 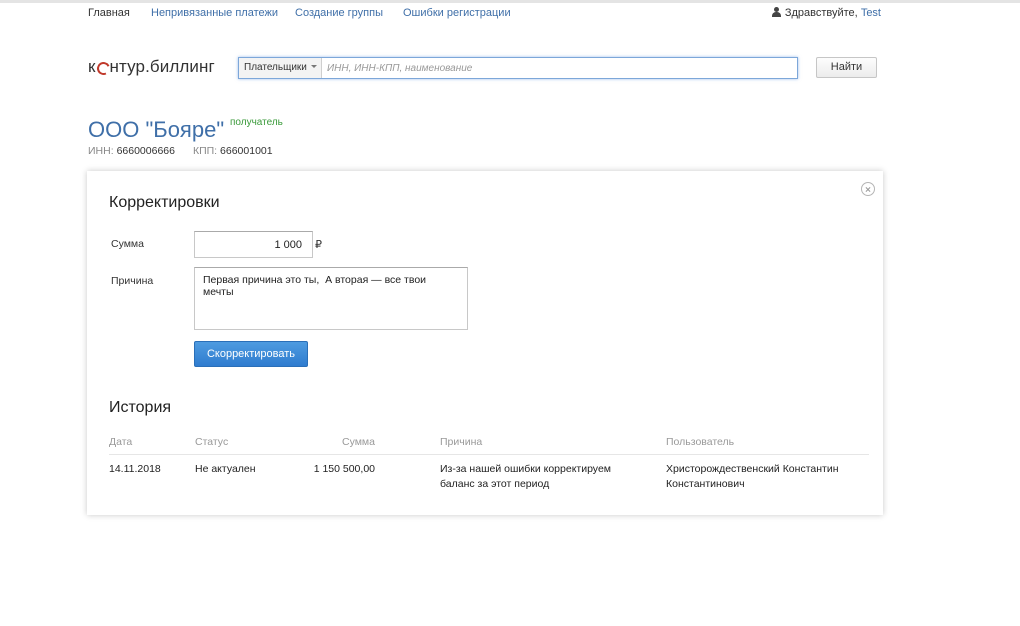 What do you see at coordinates (489, 454) in the screenshot?
I see `table-header-divider` at bounding box center [489, 454].